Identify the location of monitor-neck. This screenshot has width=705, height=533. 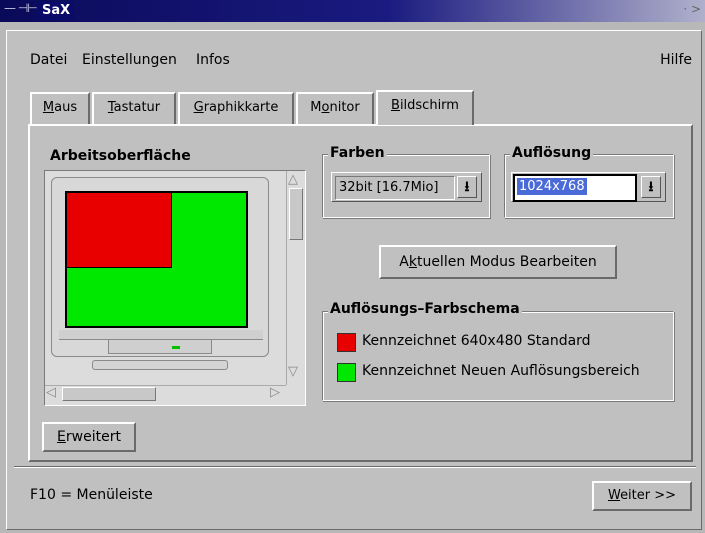
(160, 347).